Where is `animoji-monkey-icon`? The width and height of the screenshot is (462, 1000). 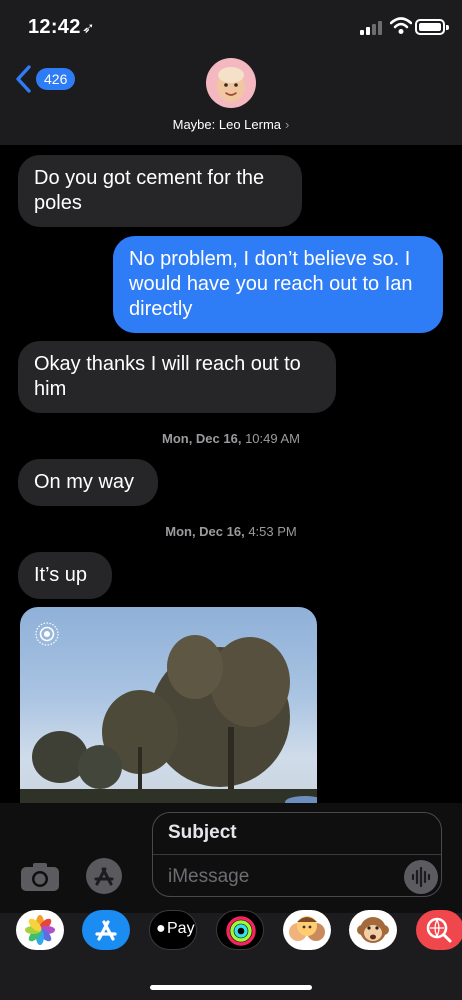 animoji-monkey-icon is located at coordinates (373, 930).